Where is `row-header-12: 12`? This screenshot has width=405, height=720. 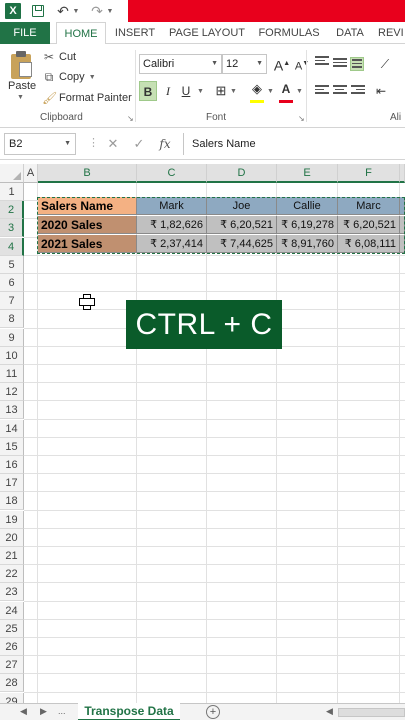 row-header-12: 12 is located at coordinates (12, 392).